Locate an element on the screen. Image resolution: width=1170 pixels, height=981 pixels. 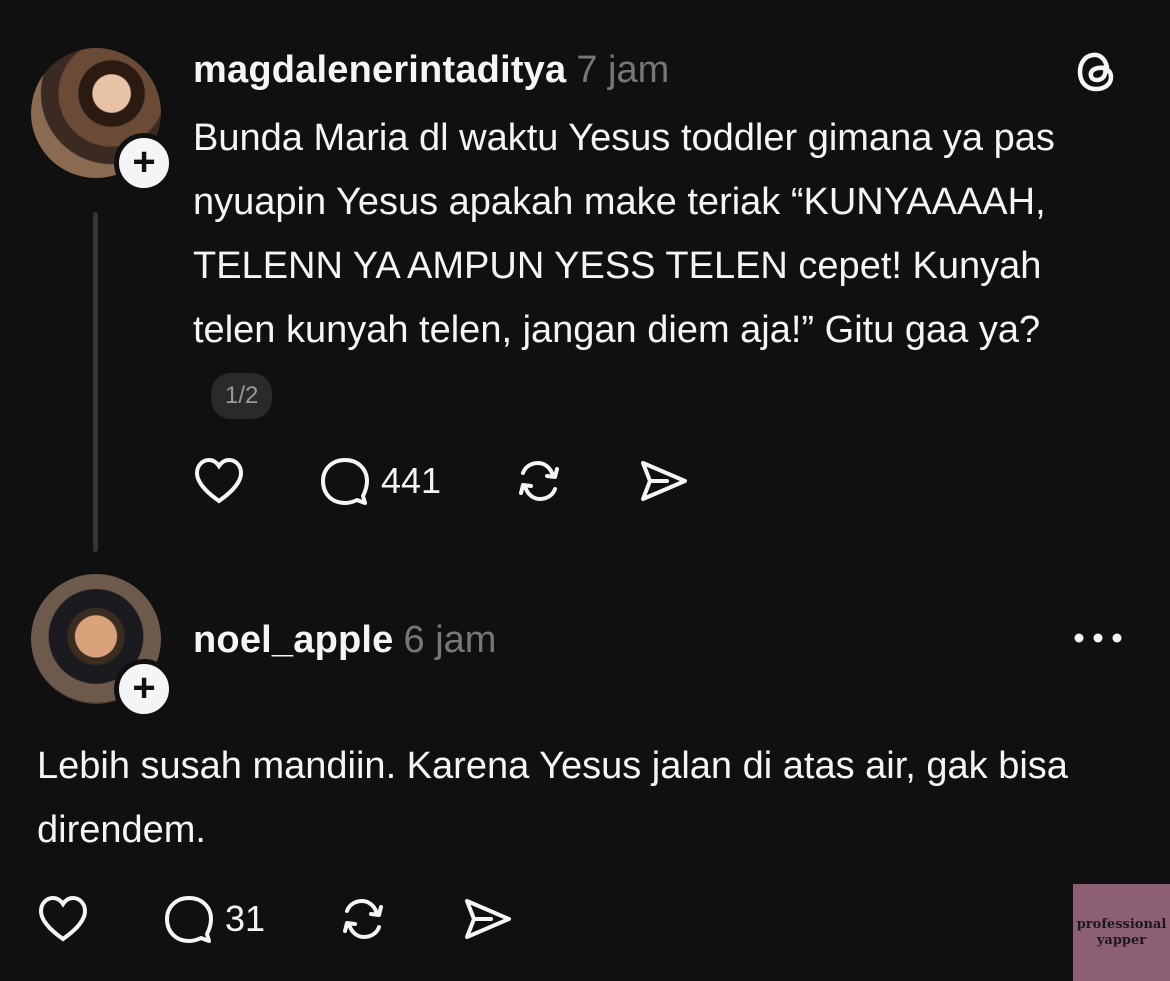
action-row: 441 is located at coordinates (441, 481).